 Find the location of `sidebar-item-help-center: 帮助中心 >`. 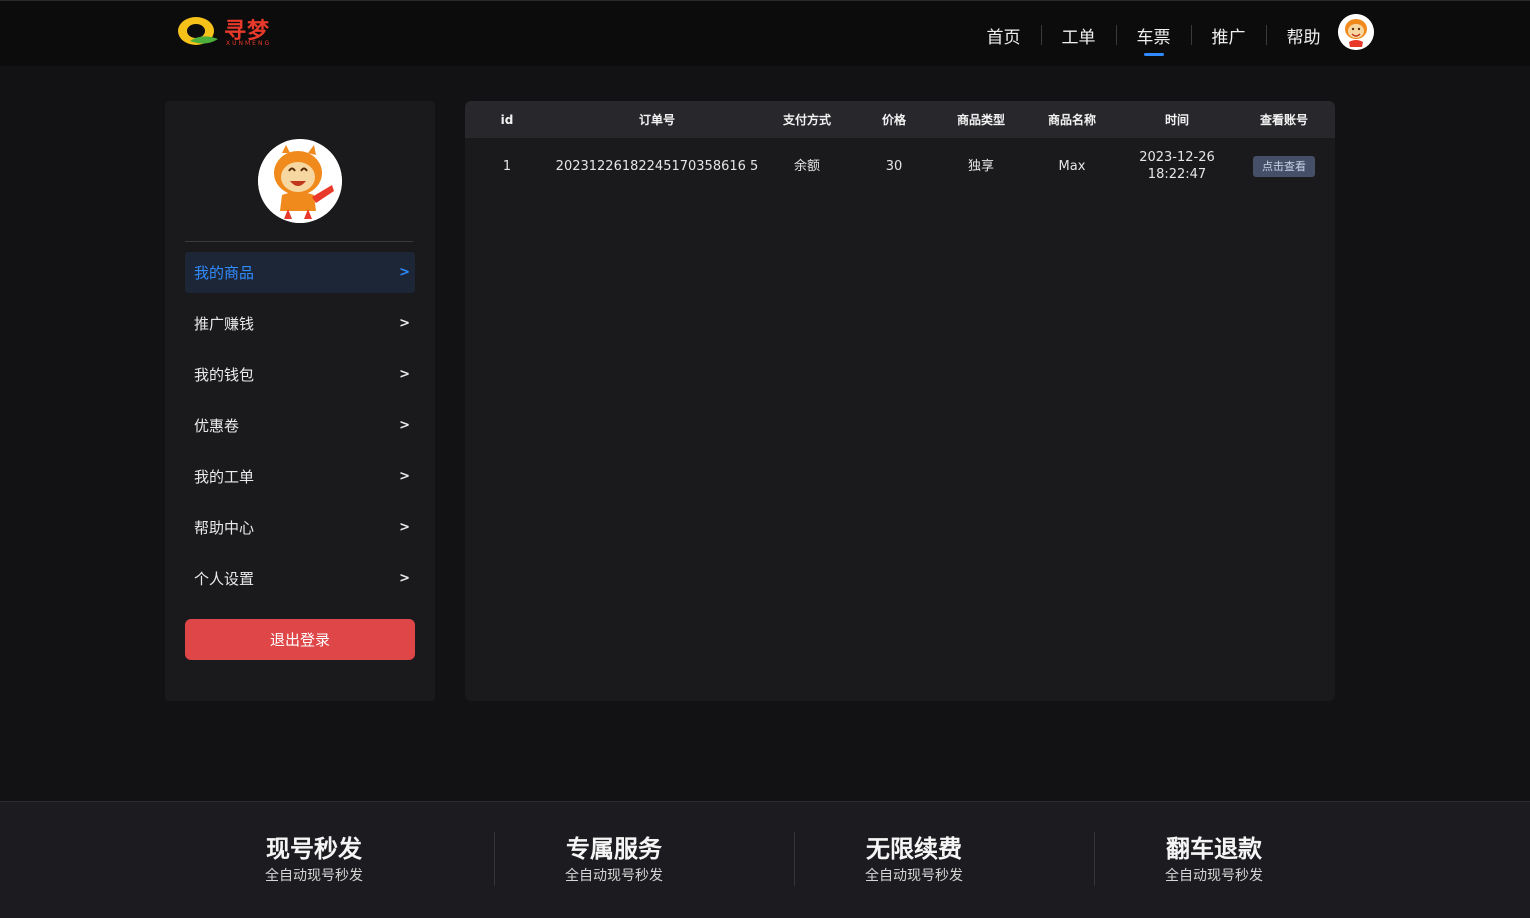

sidebar-item-help-center: 帮助中心 > is located at coordinates (300, 527).